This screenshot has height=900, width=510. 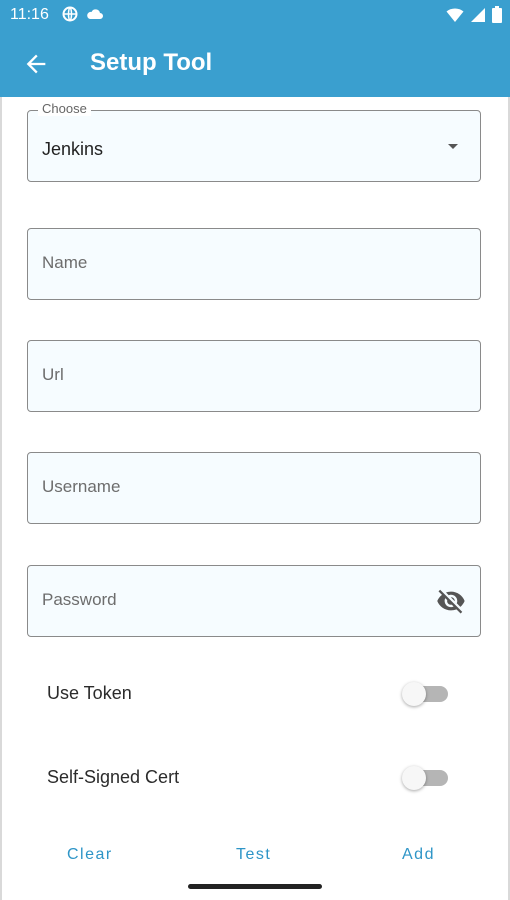 What do you see at coordinates (255, 63) in the screenshot?
I see `toolbar: Setup Tool` at bounding box center [255, 63].